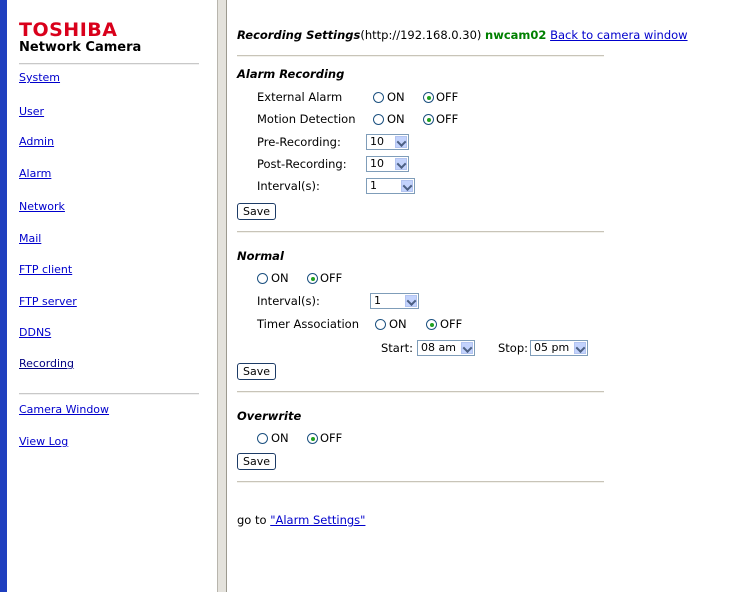 The height and width of the screenshot is (592, 754). Describe the element at coordinates (42, 207) in the screenshot. I see `sidebar-item-network: Network` at that location.